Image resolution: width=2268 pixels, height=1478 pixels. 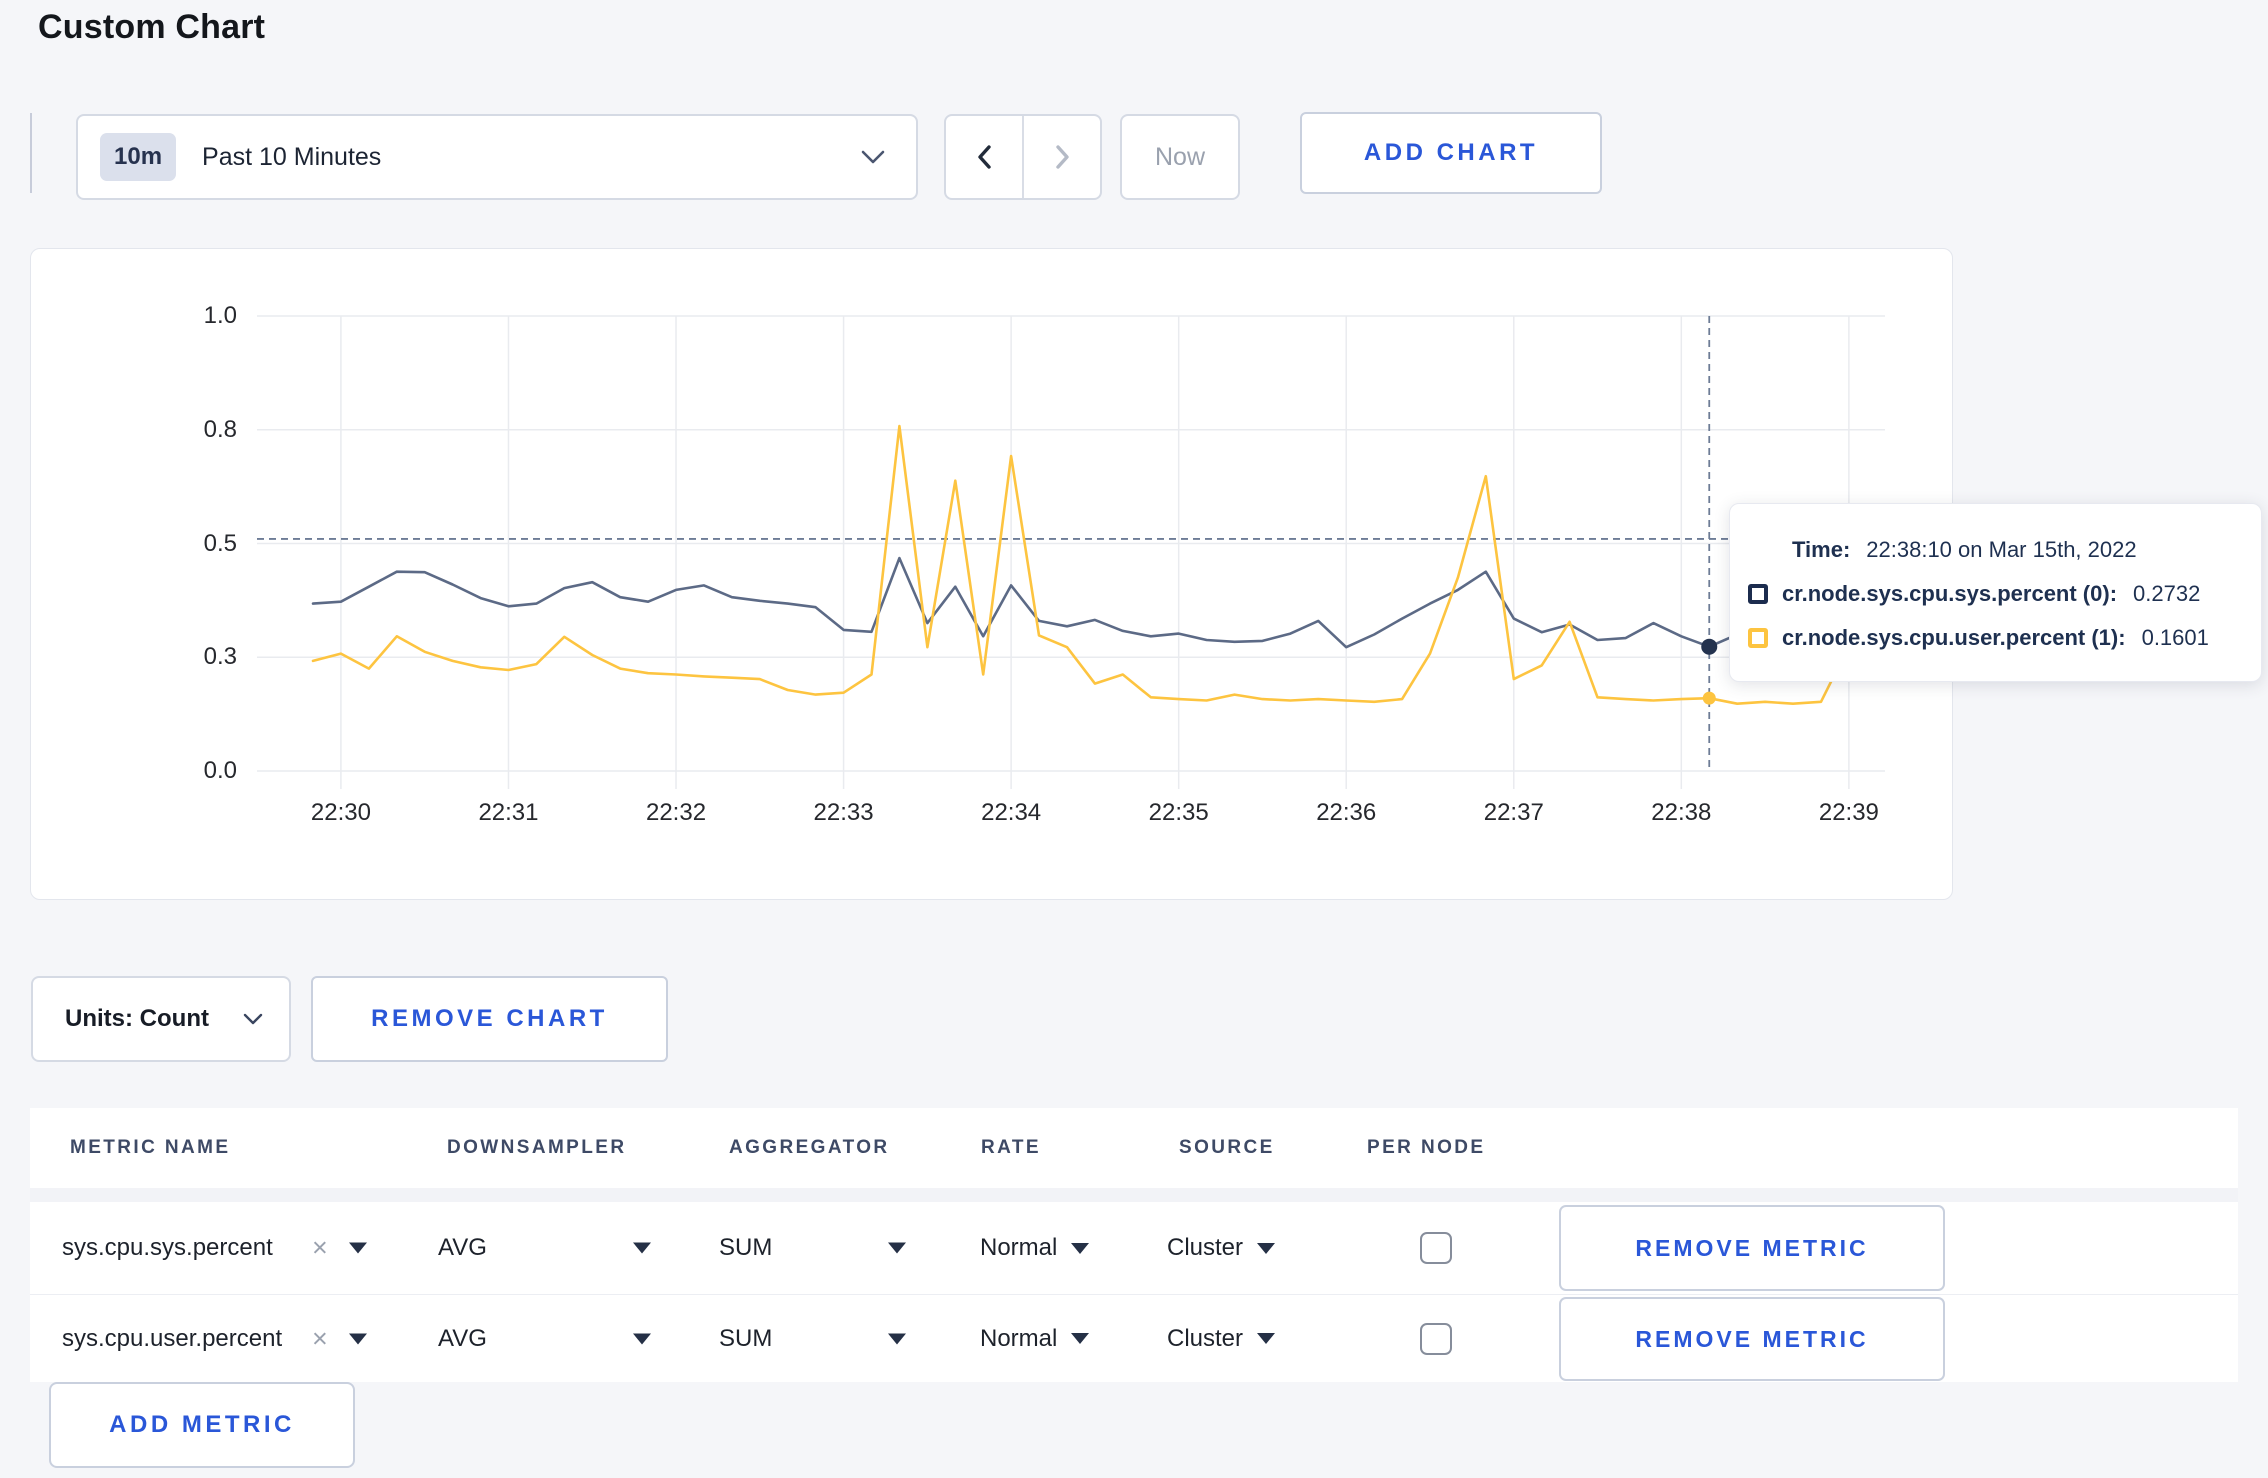 I want to click on page-title: Custom Chart, so click(x=152, y=27).